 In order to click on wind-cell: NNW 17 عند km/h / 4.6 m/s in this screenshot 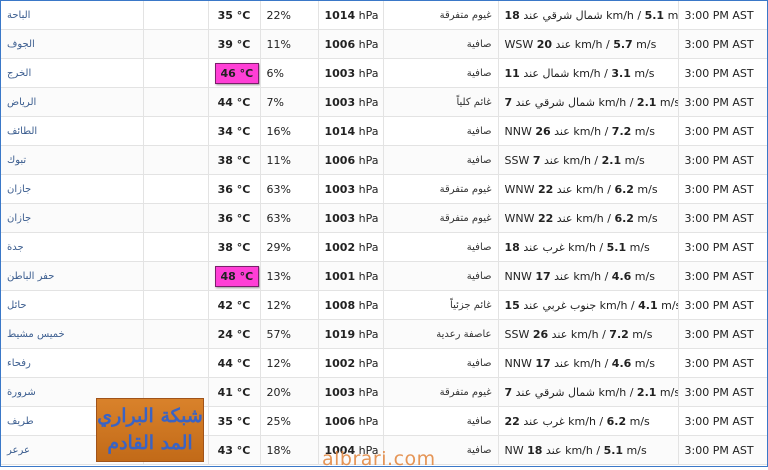, I will do `click(588, 276)`.